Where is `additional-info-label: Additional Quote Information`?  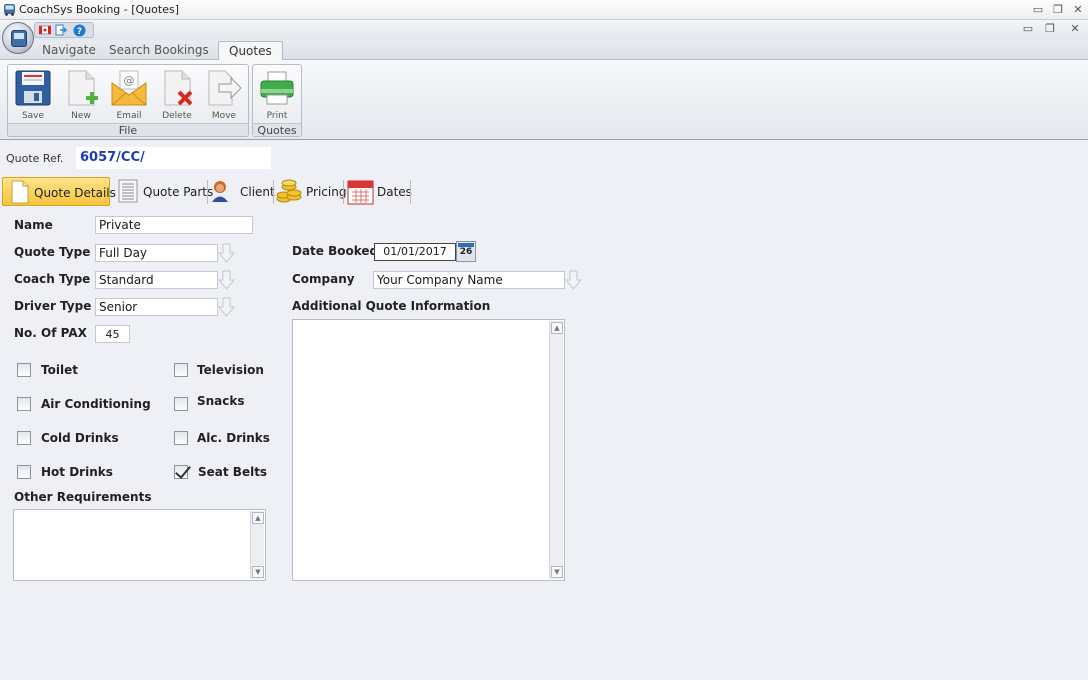
additional-info-label: Additional Quote Information is located at coordinates (391, 306).